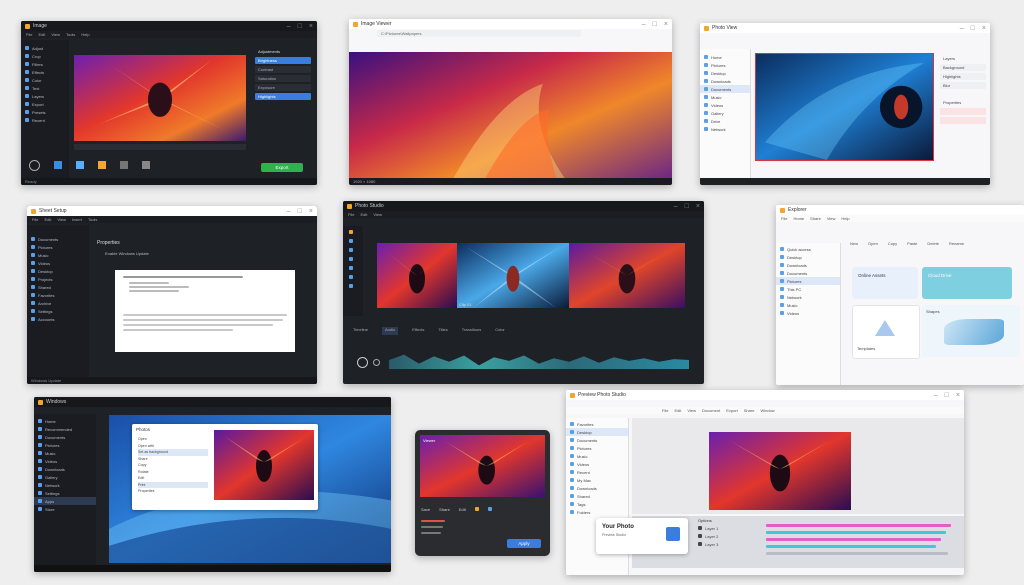 This screenshot has height=585, width=1024. I want to click on tab-audio: Audio, so click(390, 331).